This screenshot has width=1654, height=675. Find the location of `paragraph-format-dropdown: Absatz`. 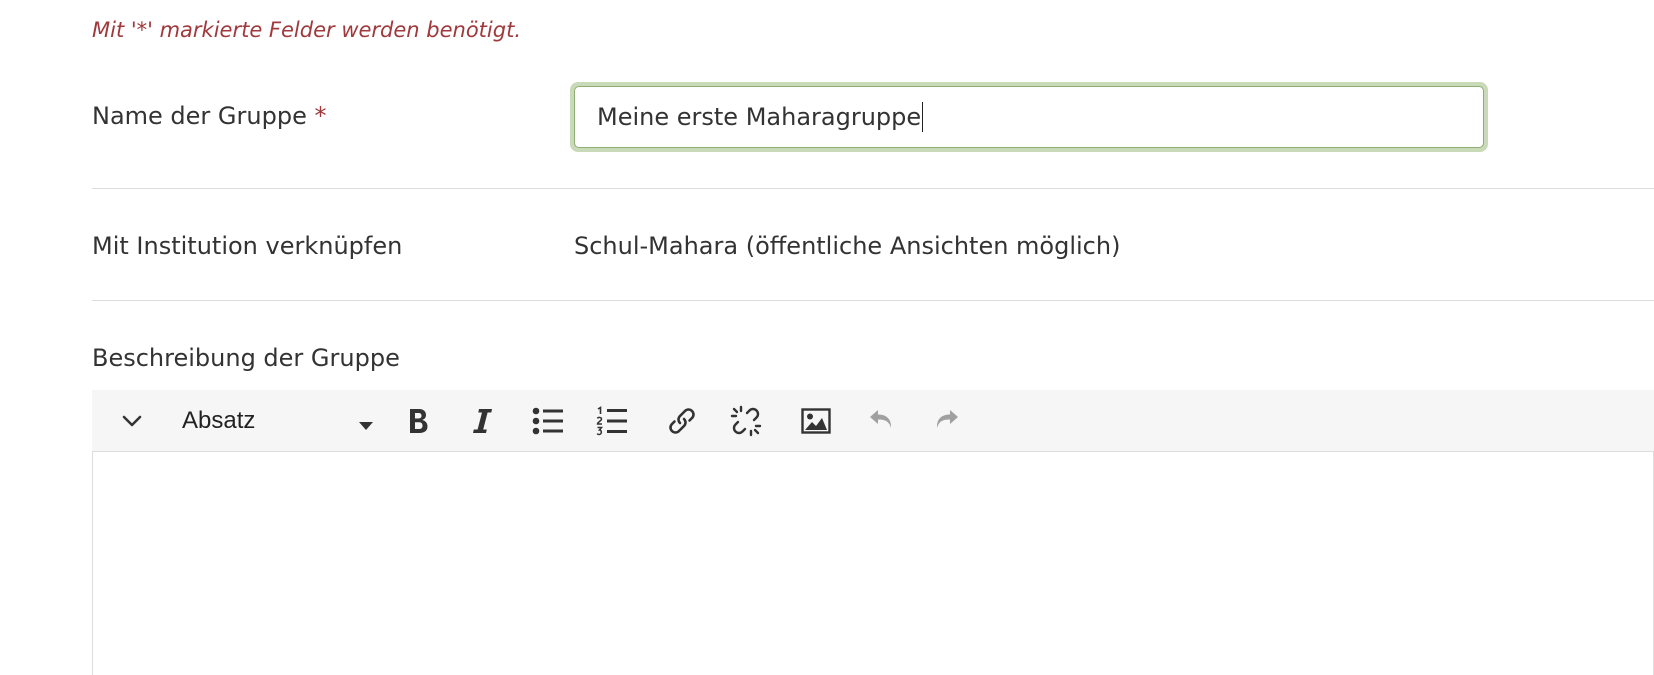

paragraph-format-dropdown: Absatz is located at coordinates (269, 421).